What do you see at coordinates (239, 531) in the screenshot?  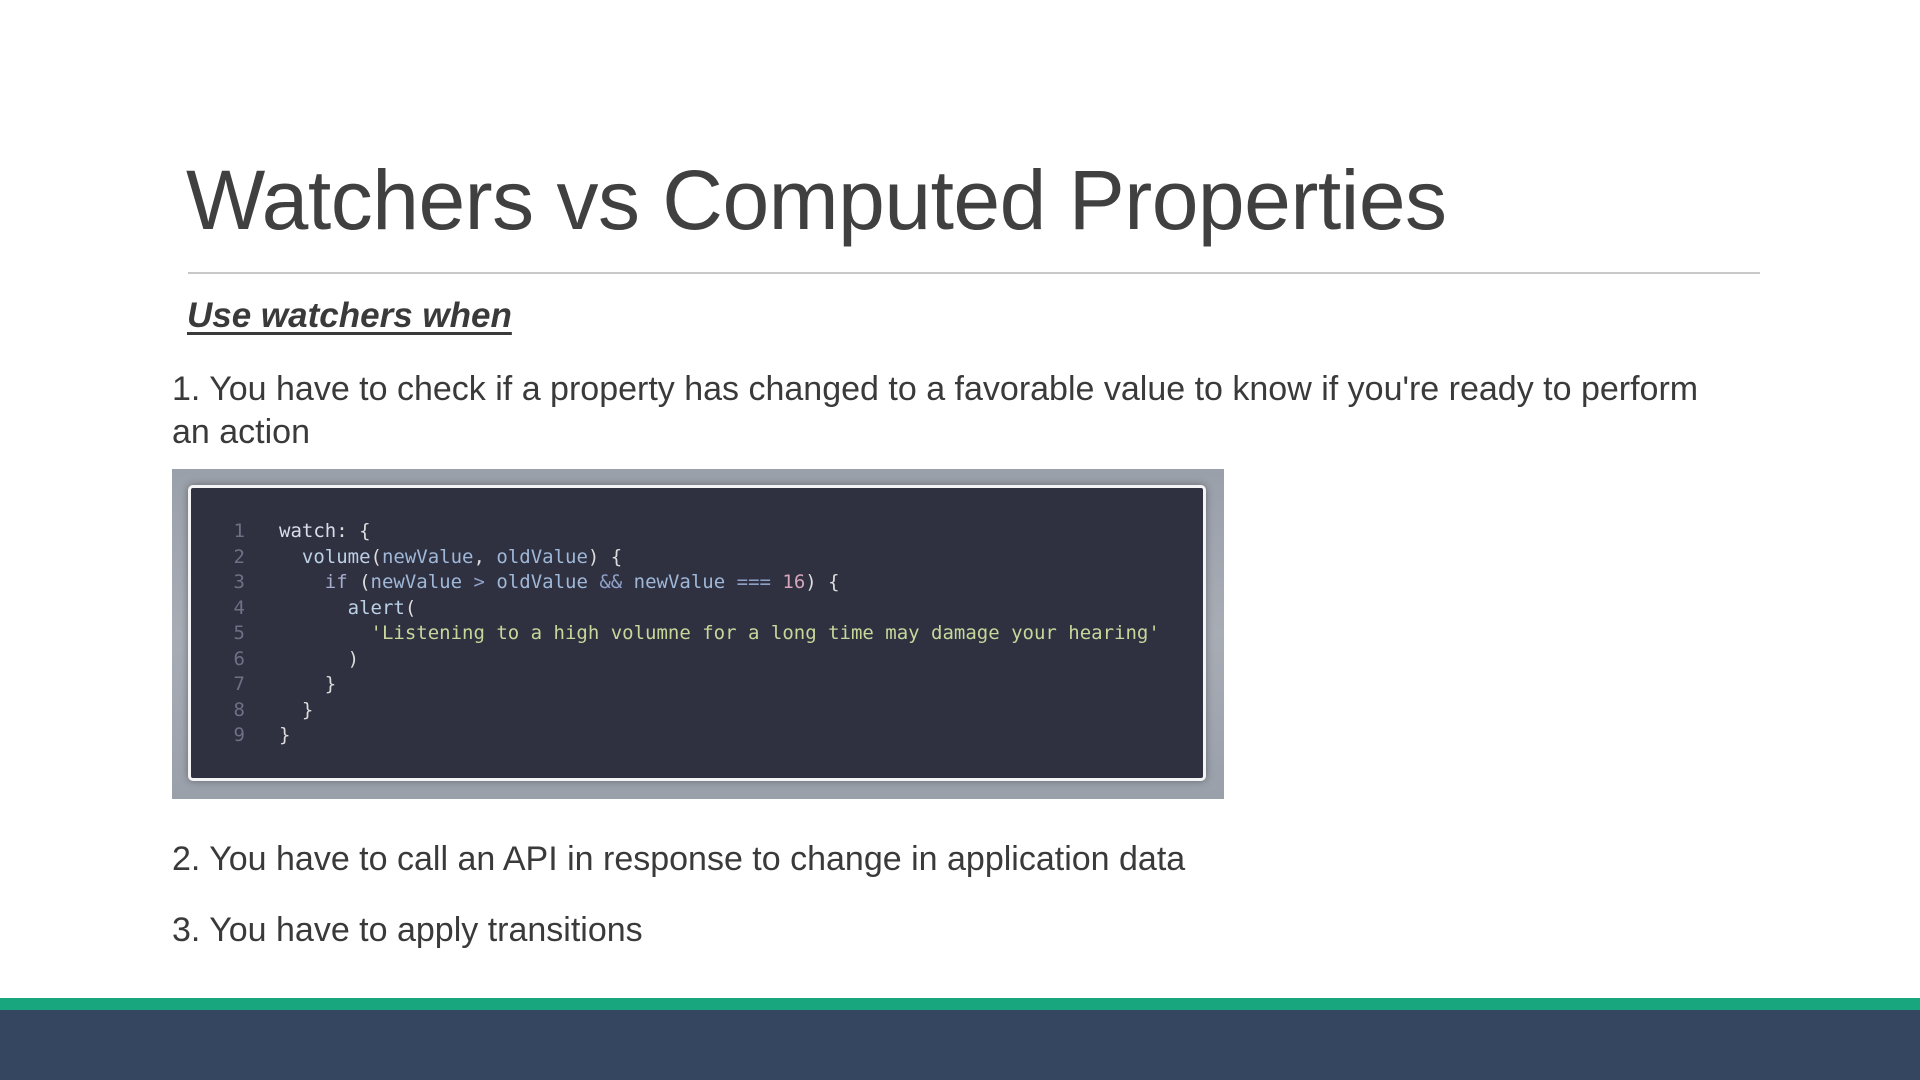 I see `line-number: 1` at bounding box center [239, 531].